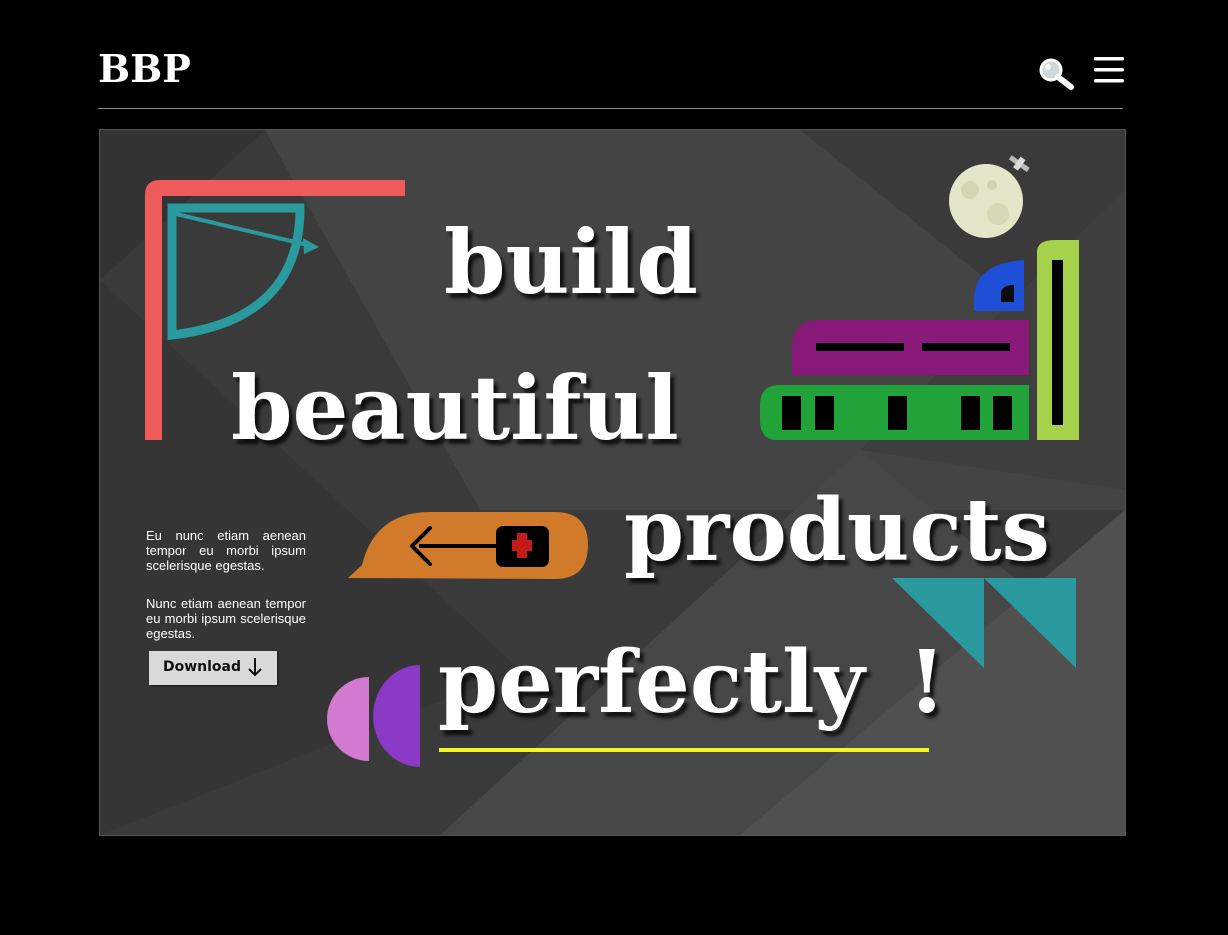 This screenshot has height=935, width=1228. Describe the element at coordinates (684, 750) in the screenshot. I see `headline-underline` at that location.